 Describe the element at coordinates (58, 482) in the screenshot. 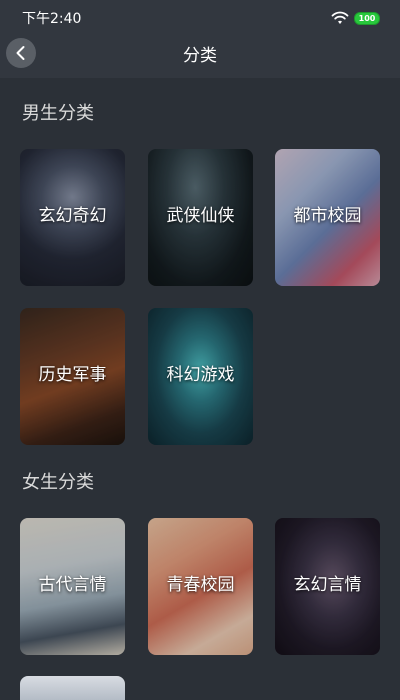

I see `section-title-female: 女生分类` at that location.